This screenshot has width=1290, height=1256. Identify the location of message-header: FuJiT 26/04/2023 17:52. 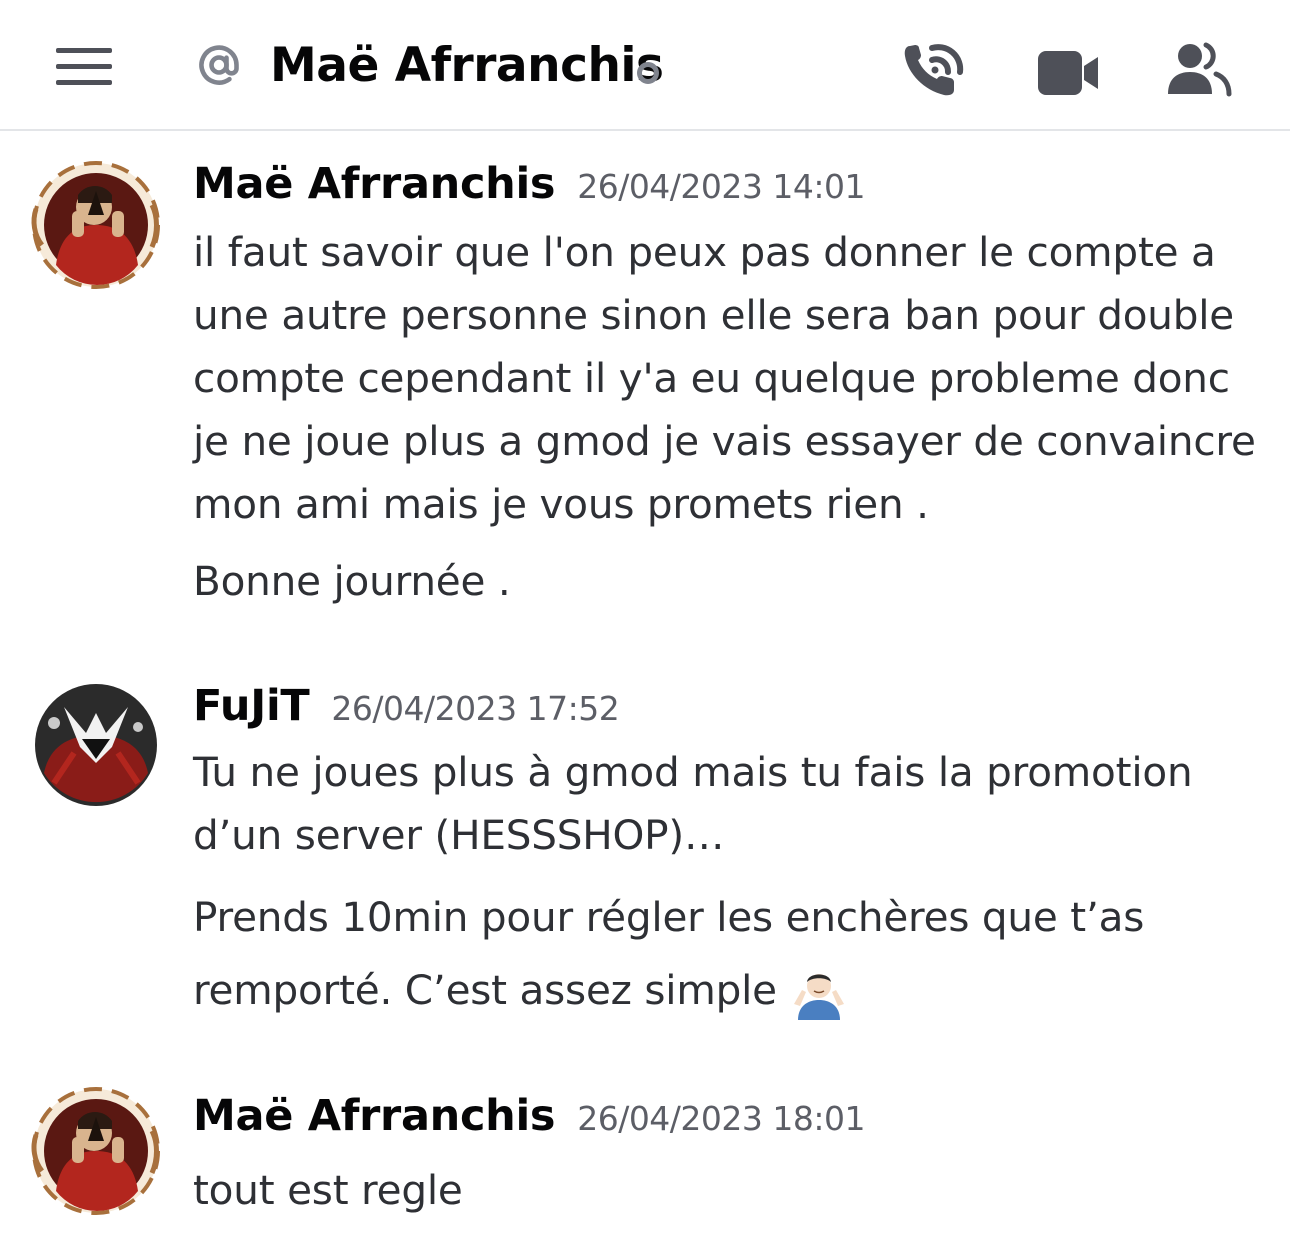
(406, 706).